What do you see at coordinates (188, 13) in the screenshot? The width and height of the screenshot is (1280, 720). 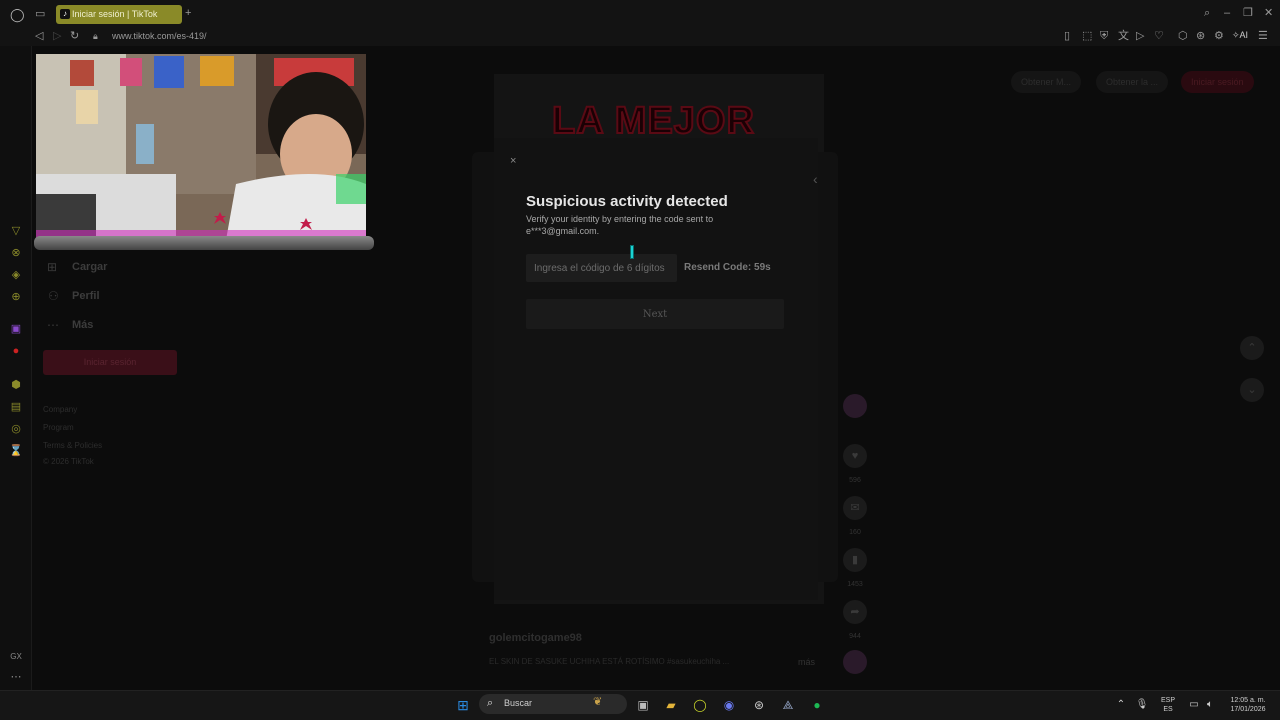 I see `new-tab-button: +` at bounding box center [188, 13].